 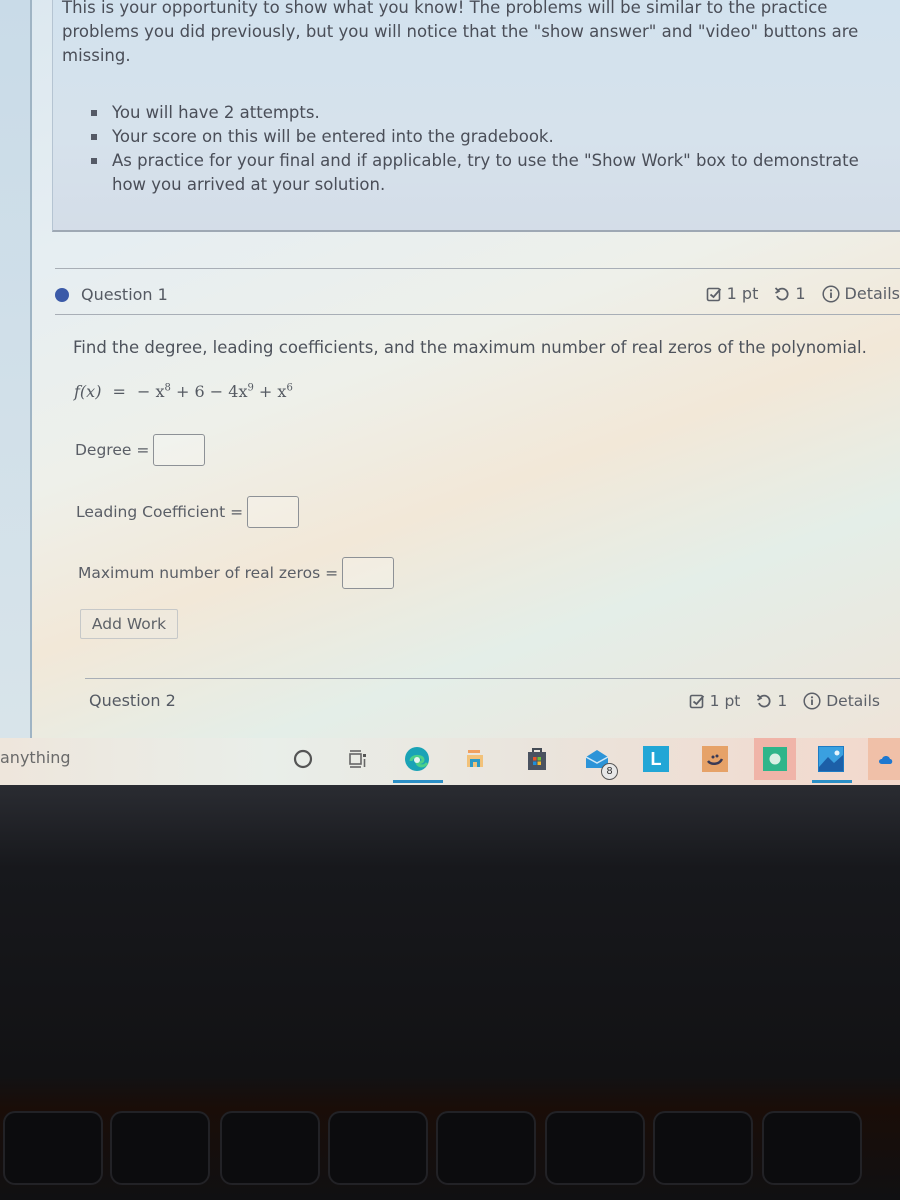 I want to click on taskbar-search-text: anything, so click(x=35, y=757).